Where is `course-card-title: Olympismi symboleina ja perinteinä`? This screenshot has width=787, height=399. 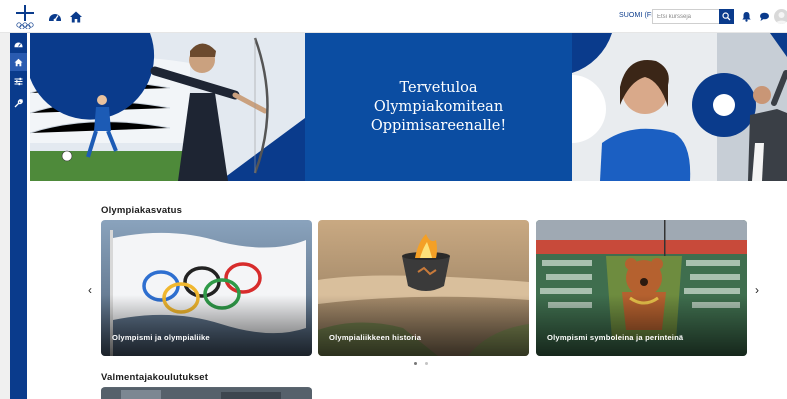
course-card-title: Olympismi symboleina ja perinteinä is located at coordinates (615, 337).